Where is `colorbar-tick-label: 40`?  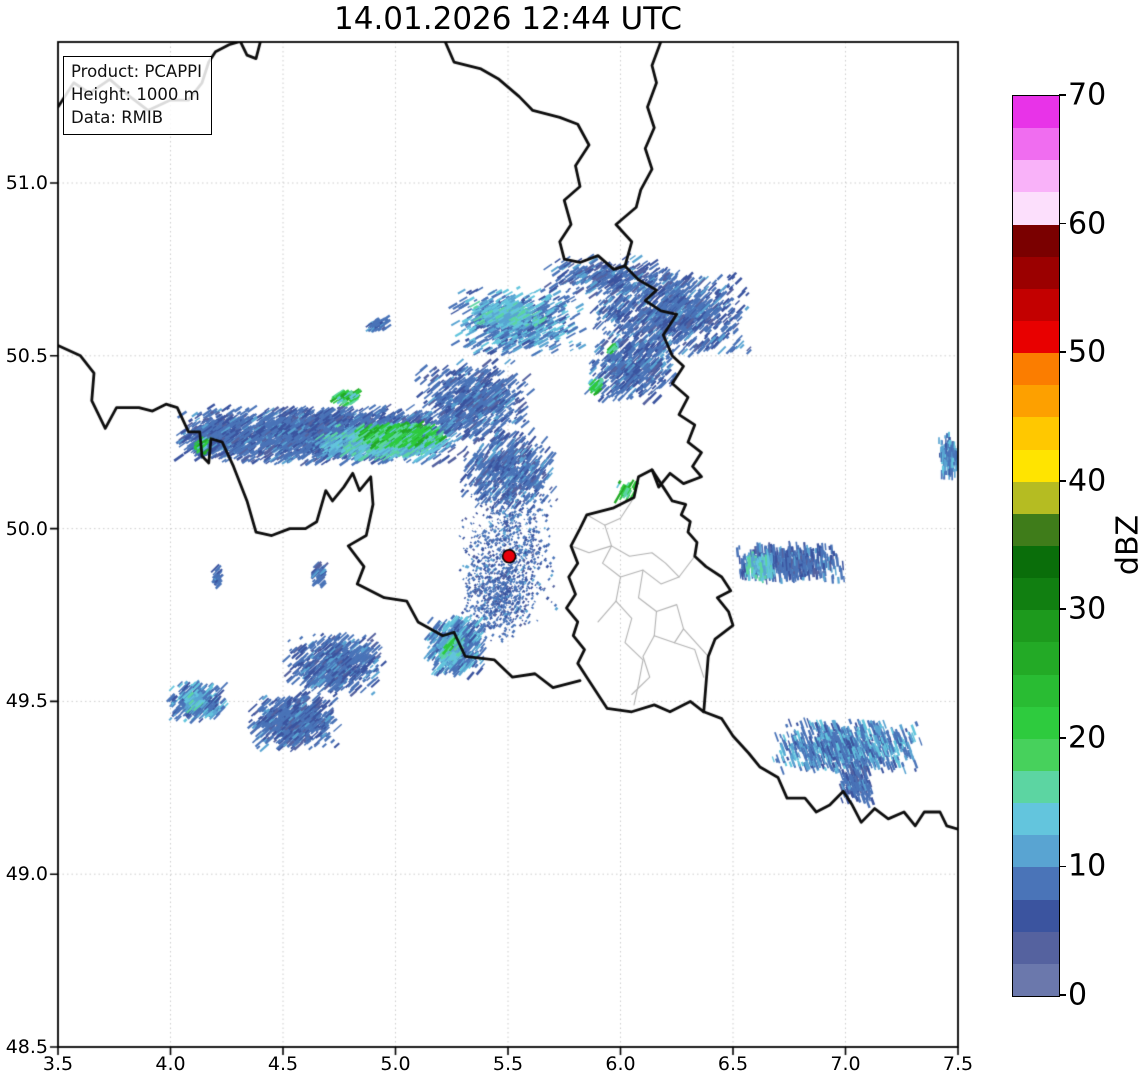 colorbar-tick-label: 40 is located at coordinates (1087, 481).